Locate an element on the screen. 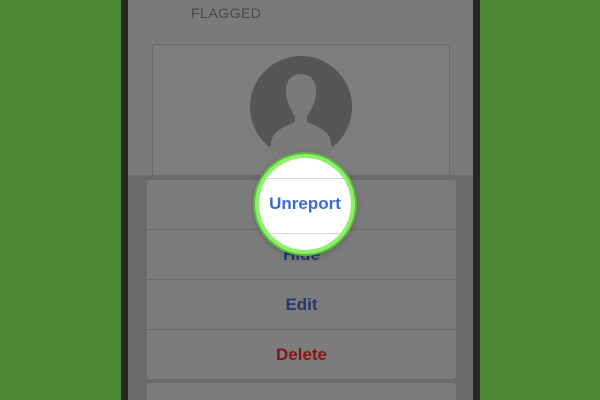  highlight-label: Unreport is located at coordinates (305, 203).